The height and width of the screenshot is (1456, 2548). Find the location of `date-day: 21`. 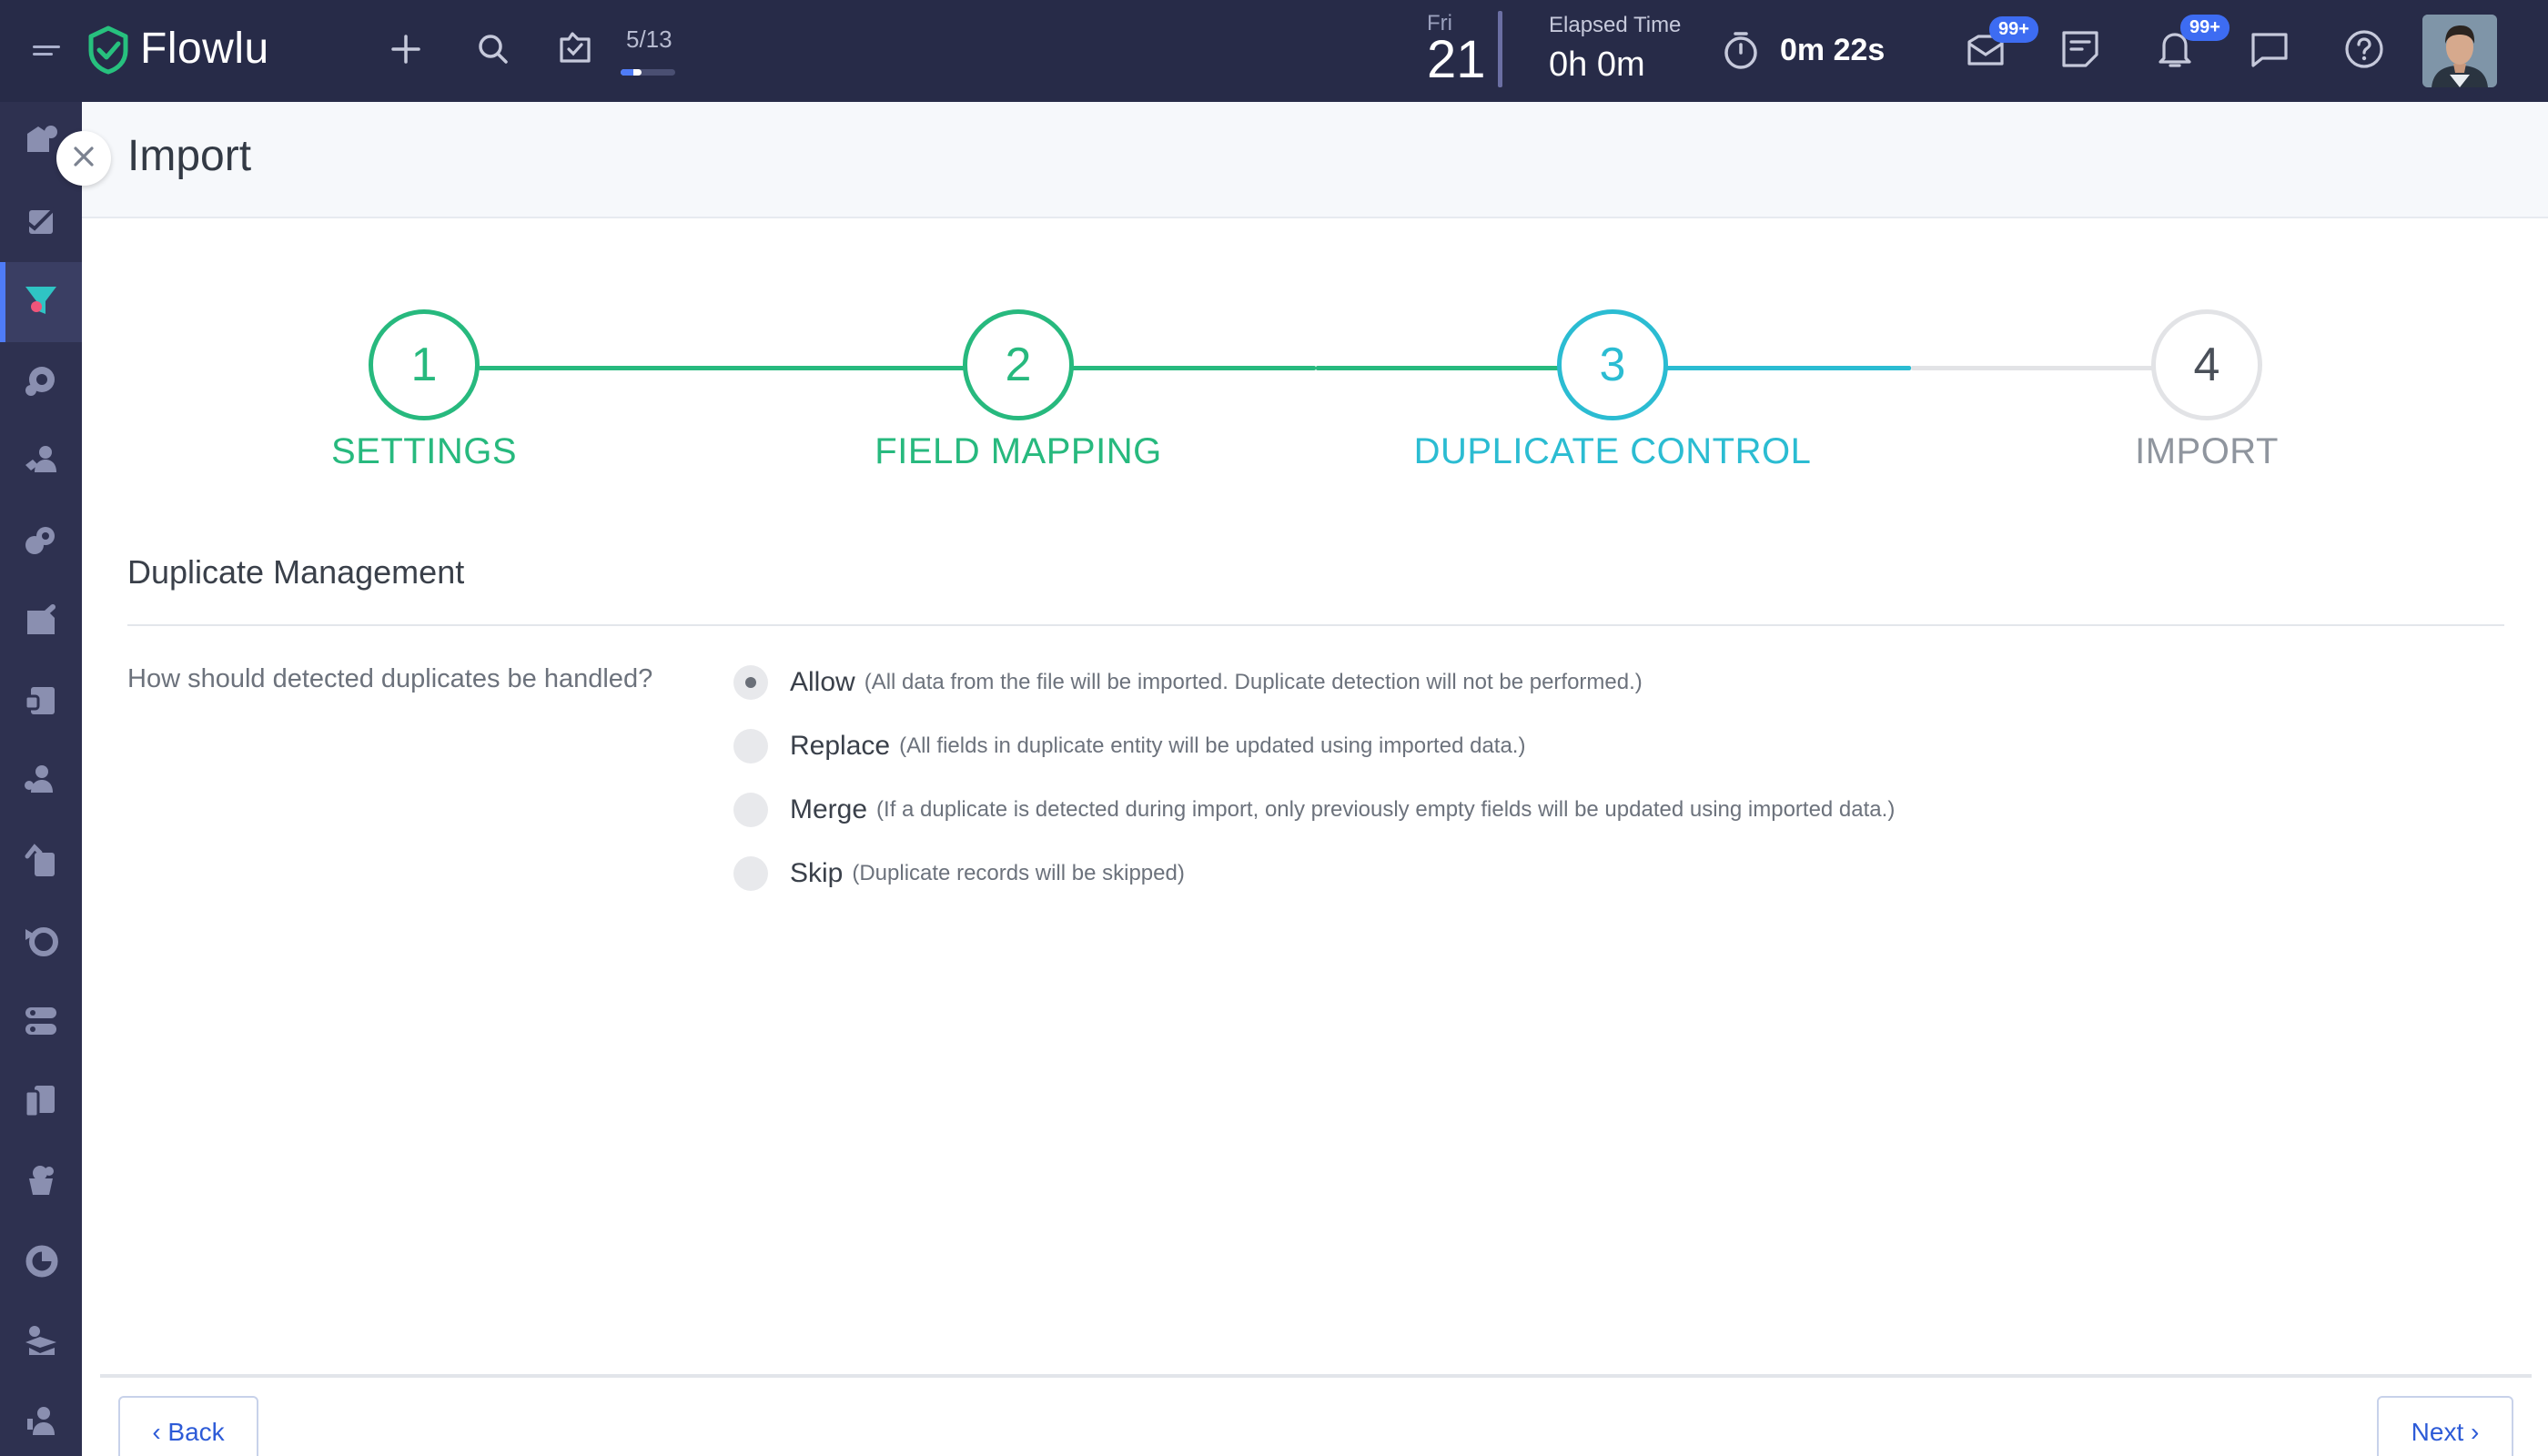

date-day: 21 is located at coordinates (1457, 60).